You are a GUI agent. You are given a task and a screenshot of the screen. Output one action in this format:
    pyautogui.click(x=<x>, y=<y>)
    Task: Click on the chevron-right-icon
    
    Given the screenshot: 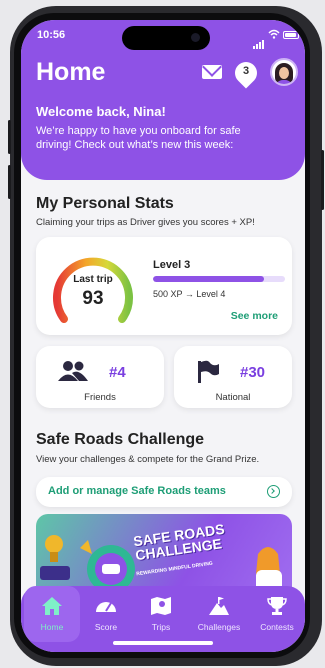 What is the action you would take?
    pyautogui.click(x=273, y=491)
    